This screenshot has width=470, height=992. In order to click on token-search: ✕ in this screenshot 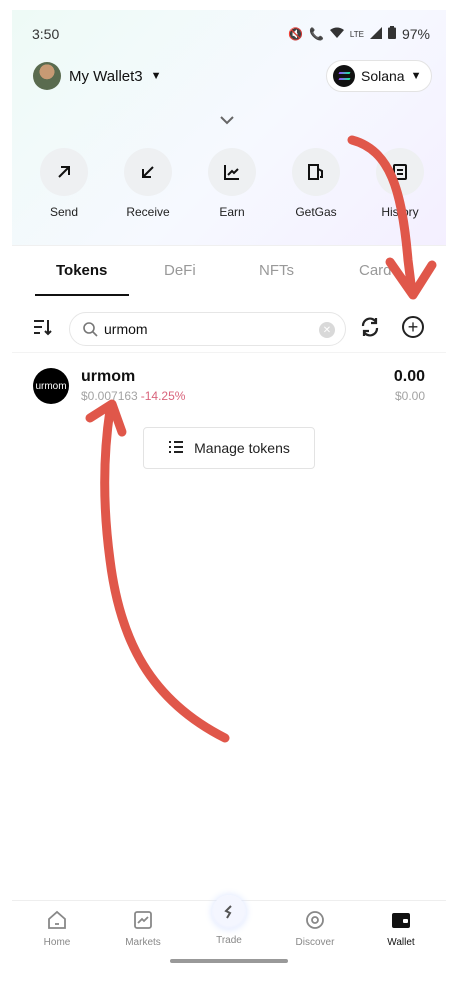, I will do `click(207, 329)`.